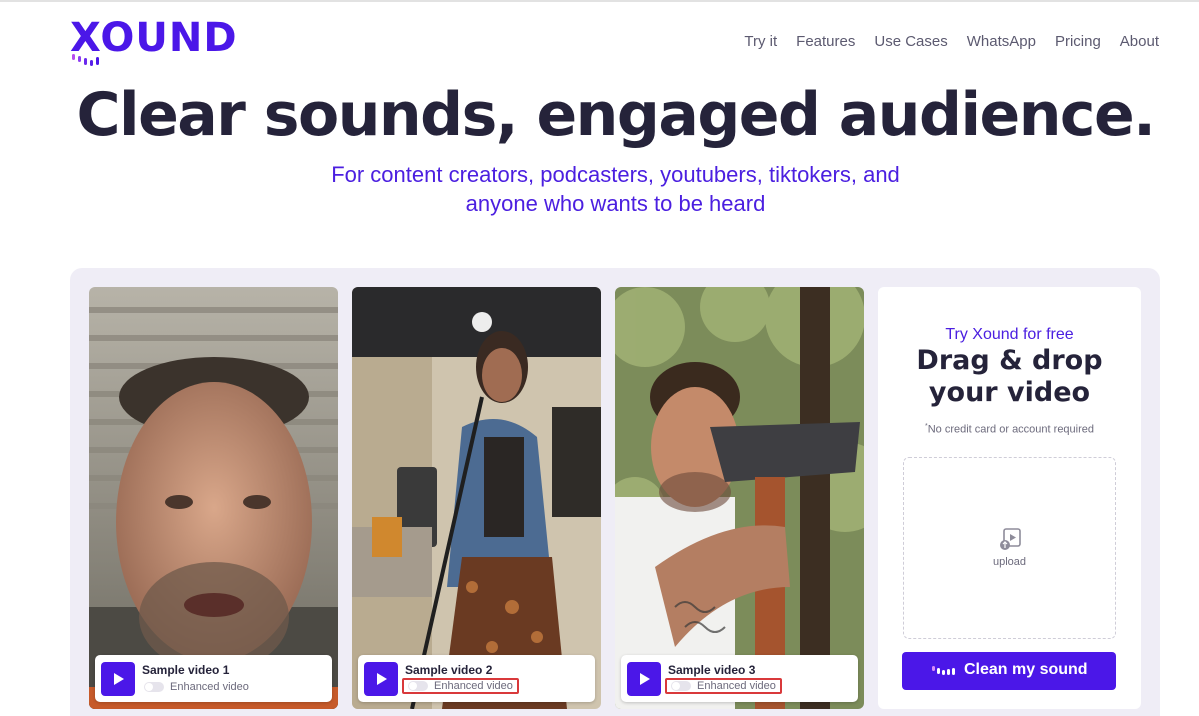 The height and width of the screenshot is (716, 1199). I want to click on logo-wordmark: XOUND, so click(154, 38).